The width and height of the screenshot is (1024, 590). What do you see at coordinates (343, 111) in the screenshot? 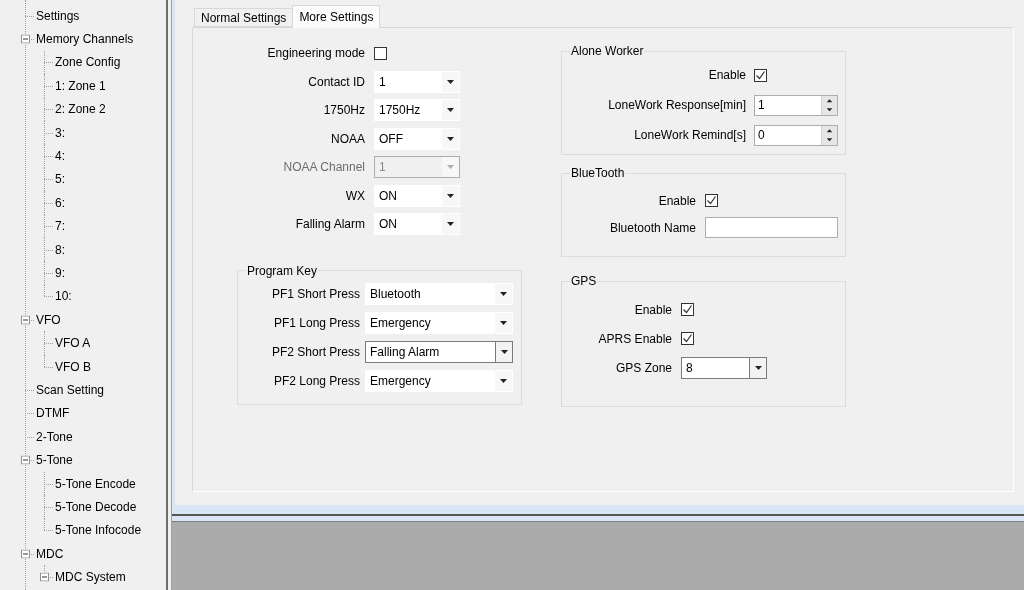
I see `field-label: 1750Hz` at bounding box center [343, 111].